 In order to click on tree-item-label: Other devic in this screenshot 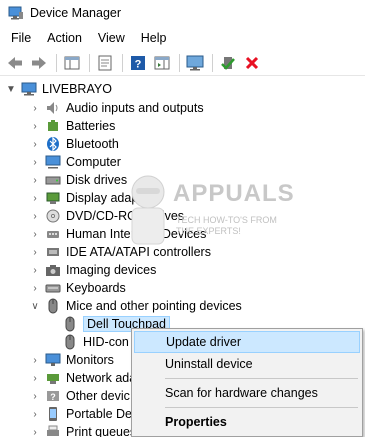, I will do `click(98, 396)`.